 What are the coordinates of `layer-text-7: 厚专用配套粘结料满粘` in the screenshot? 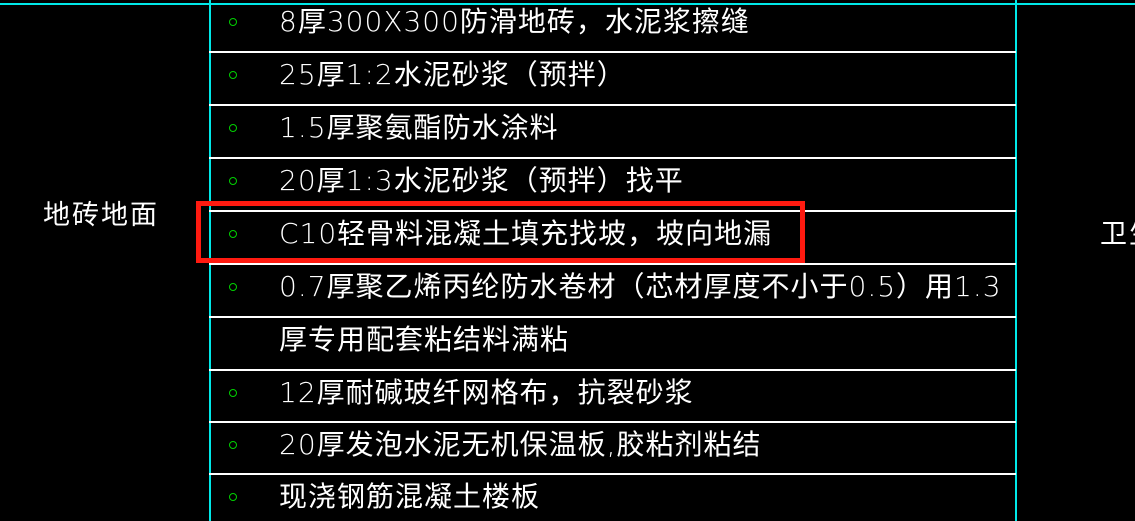 It's located at (424, 339).